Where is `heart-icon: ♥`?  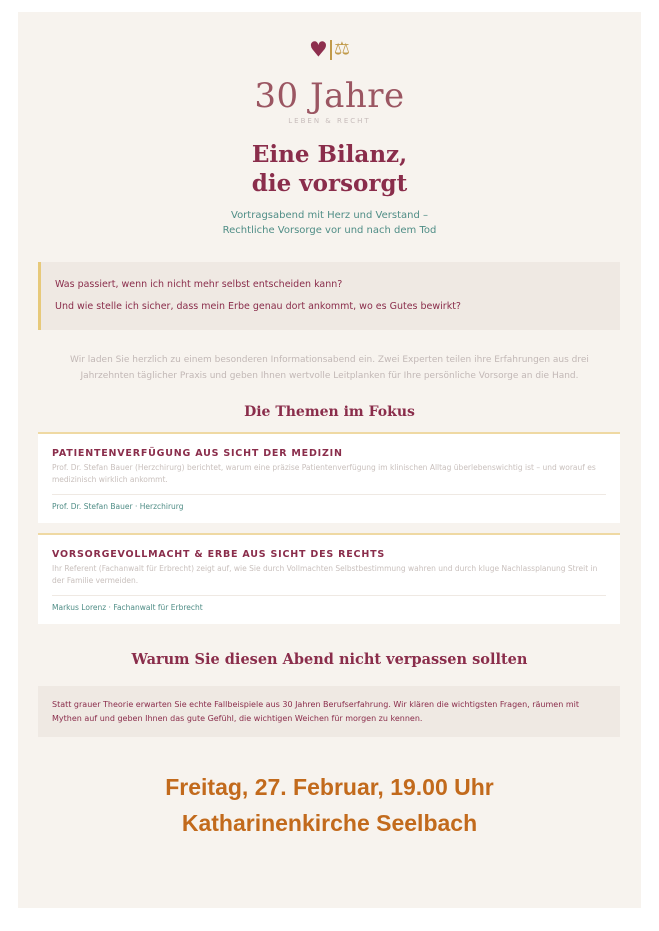
heart-icon: ♥ is located at coordinates (318, 49).